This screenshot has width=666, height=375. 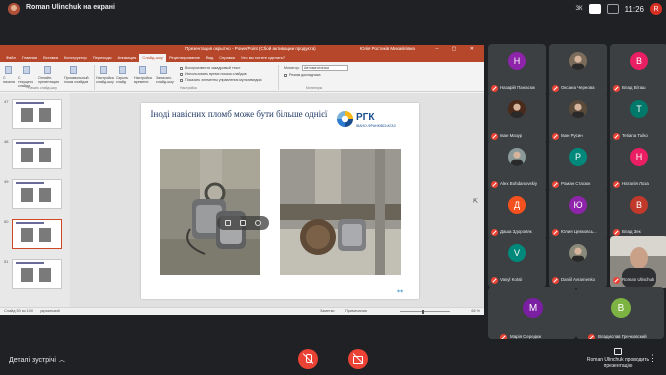 I want to click on timings-checkbox, so click(x=181, y=74).